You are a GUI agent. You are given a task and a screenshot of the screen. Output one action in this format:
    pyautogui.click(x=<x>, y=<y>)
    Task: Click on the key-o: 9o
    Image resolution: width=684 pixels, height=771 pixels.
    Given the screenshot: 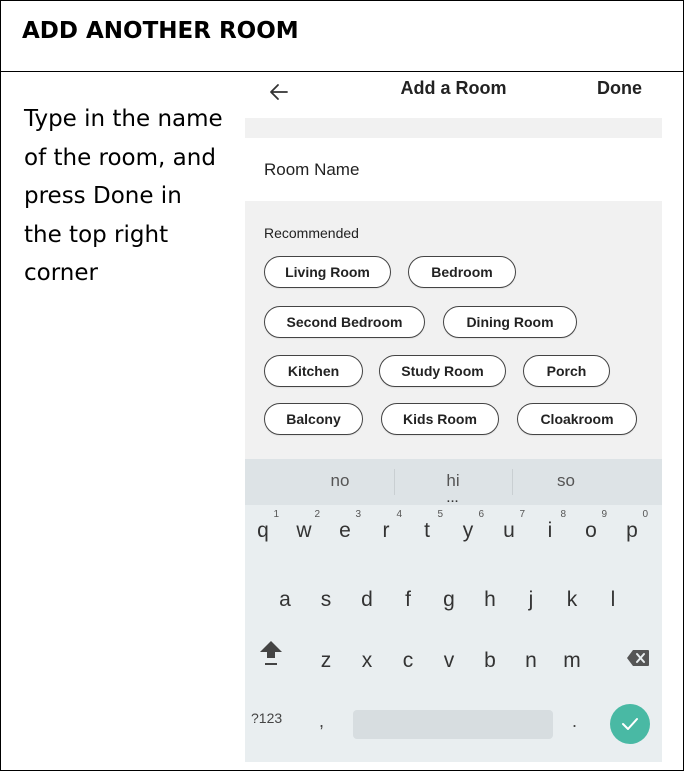 What is the action you would take?
    pyautogui.click(x=591, y=529)
    